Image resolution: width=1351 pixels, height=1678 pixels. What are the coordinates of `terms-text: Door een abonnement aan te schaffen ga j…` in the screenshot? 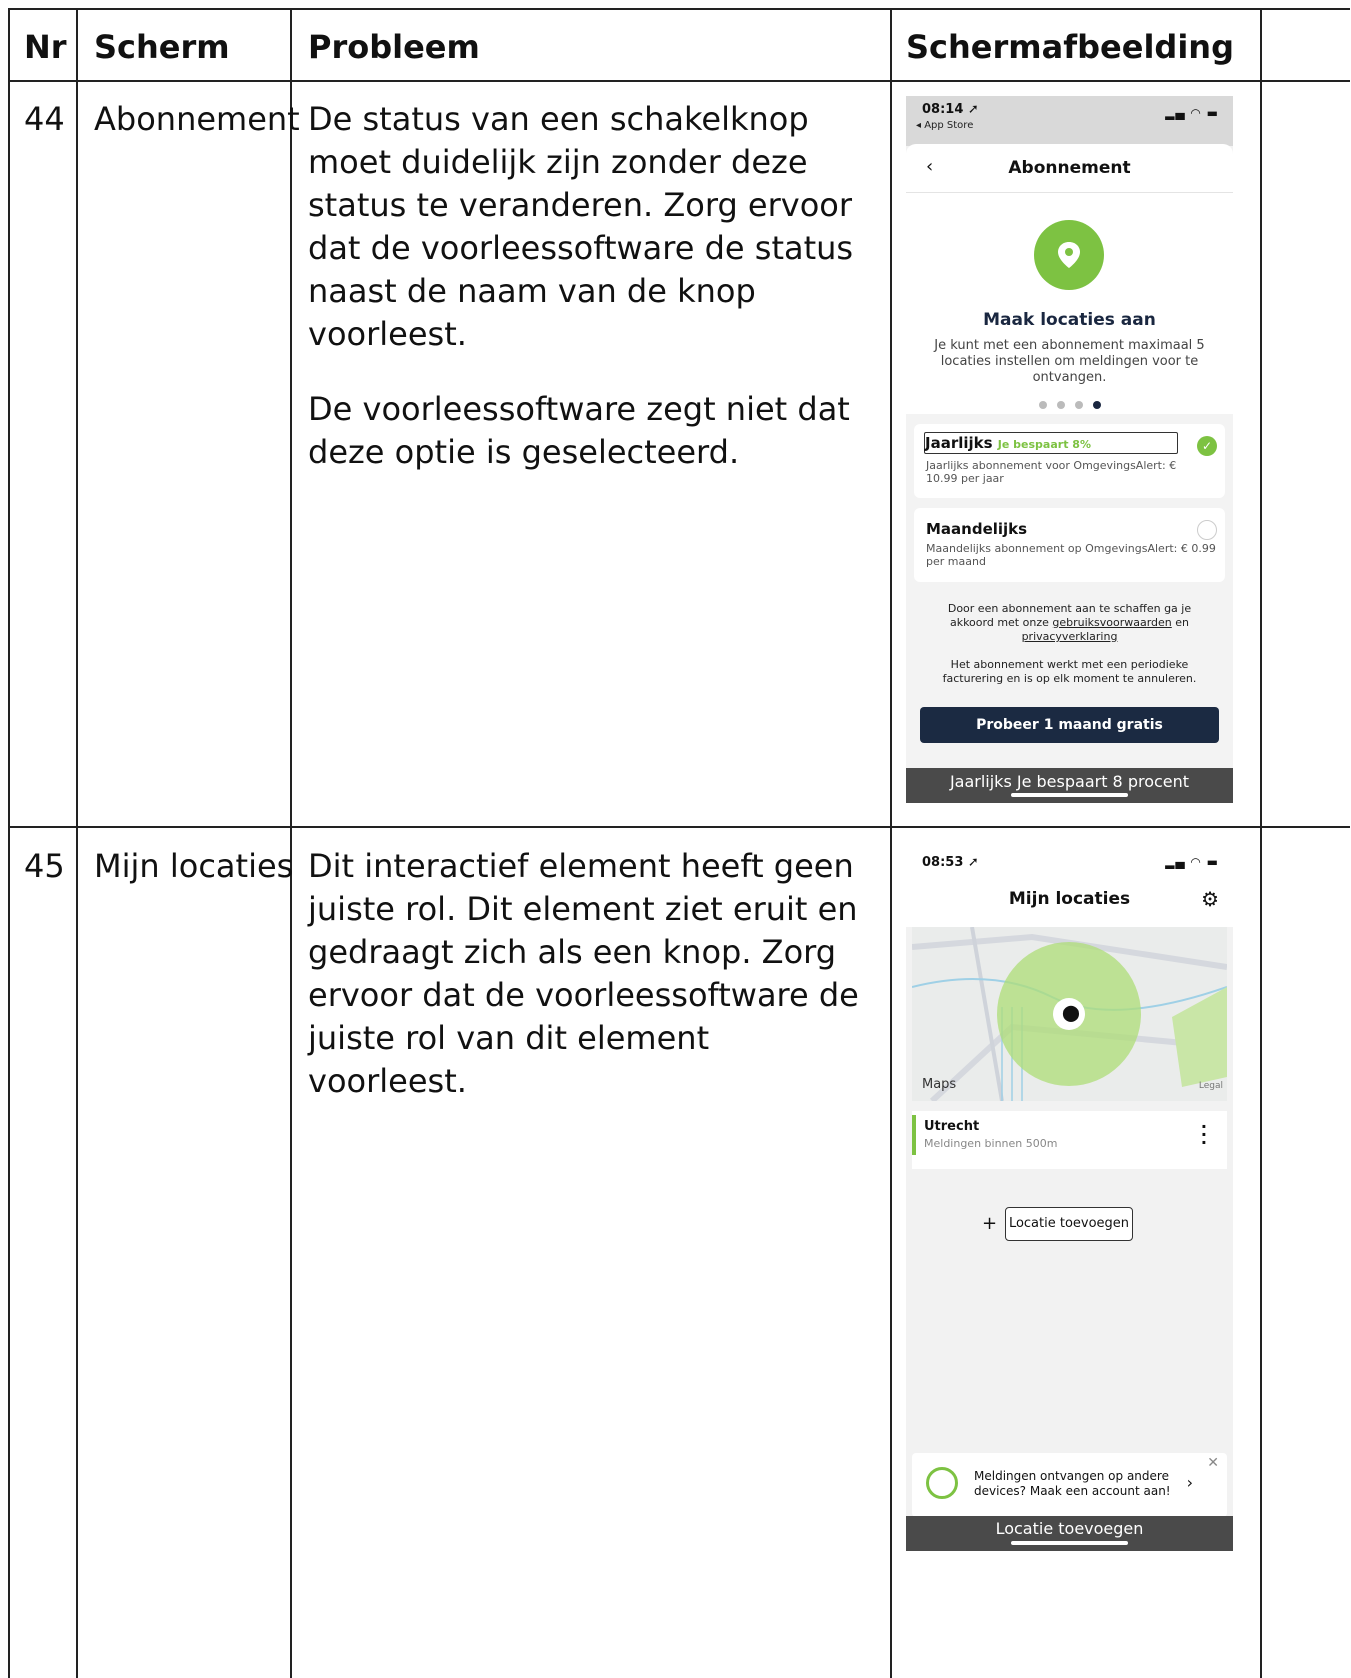 It's located at (1069, 623).